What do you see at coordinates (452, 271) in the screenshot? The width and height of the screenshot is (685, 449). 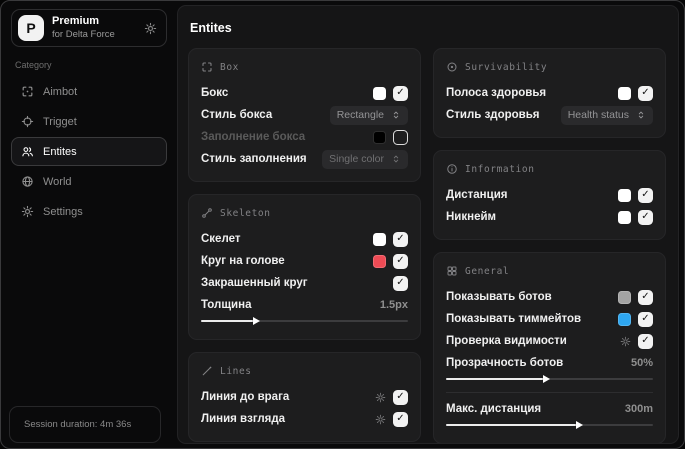 I see `grid-icon` at bounding box center [452, 271].